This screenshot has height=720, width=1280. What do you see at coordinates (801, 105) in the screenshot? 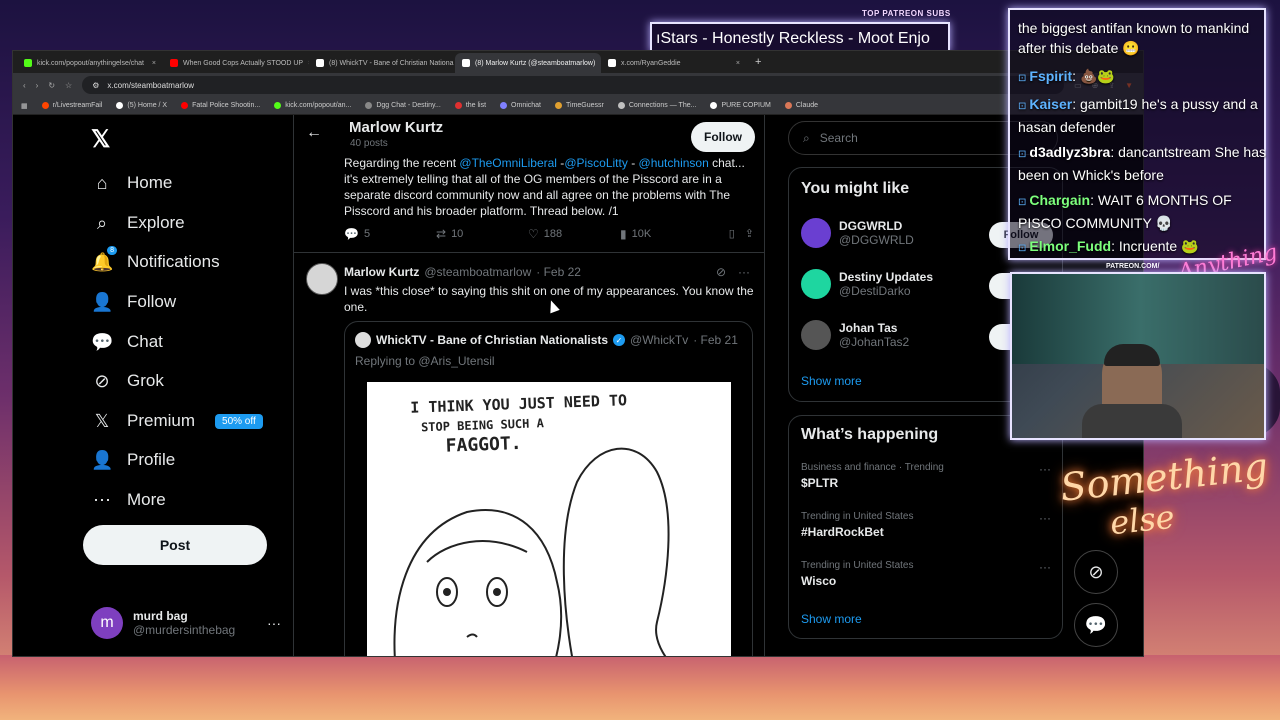
I see `bookmark-item: Claude` at bounding box center [801, 105].